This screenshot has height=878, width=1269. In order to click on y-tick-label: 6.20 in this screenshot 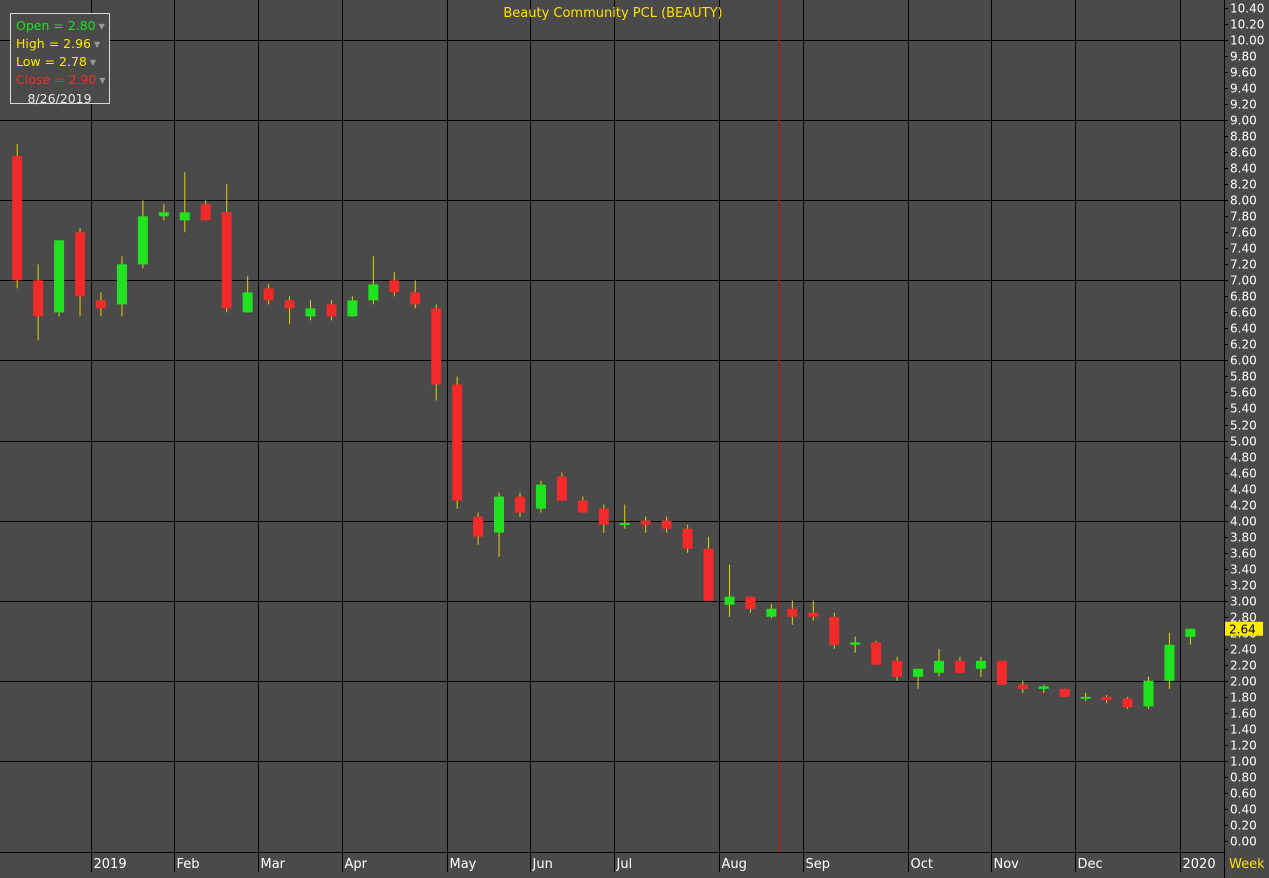, I will do `click(1243, 345)`.